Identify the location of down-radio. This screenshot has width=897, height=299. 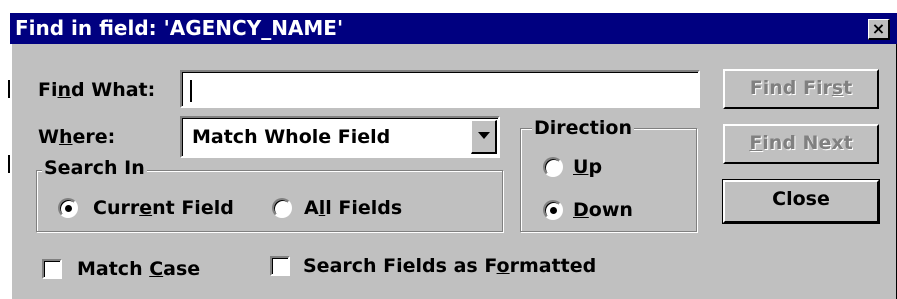
(553, 210).